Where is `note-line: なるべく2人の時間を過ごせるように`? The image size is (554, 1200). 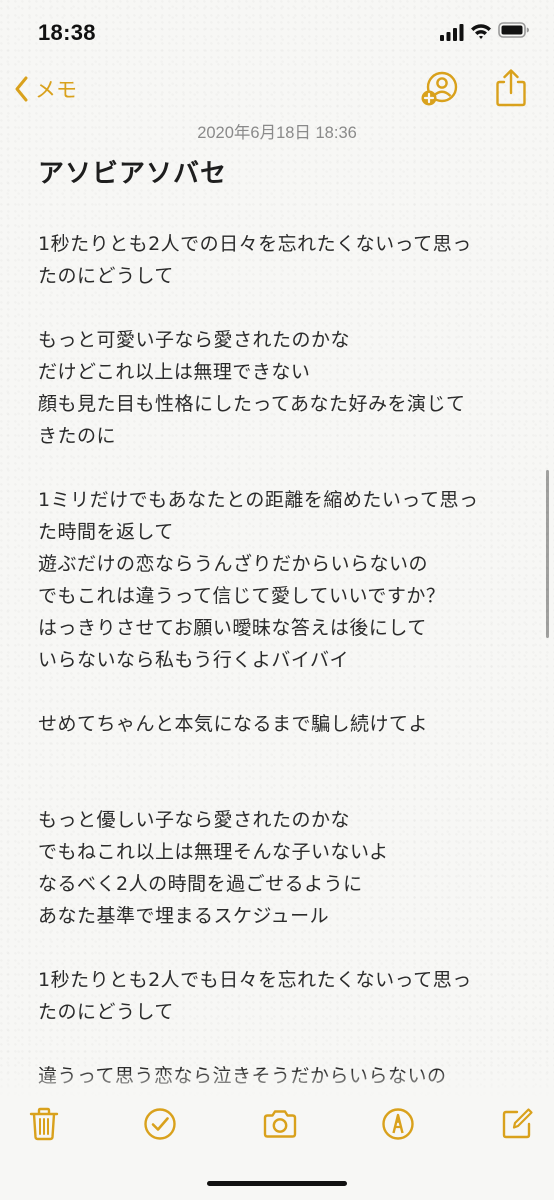
note-line: なるべく2人の時間を過ごせるように is located at coordinates (200, 884).